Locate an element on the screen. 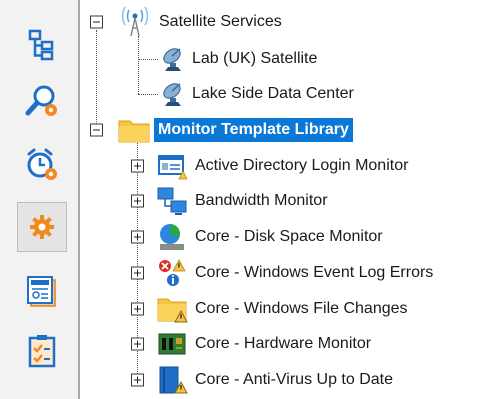 Image resolution: width=485 pixels, height=399 pixels. circuit-board-icon is located at coordinates (172, 344).